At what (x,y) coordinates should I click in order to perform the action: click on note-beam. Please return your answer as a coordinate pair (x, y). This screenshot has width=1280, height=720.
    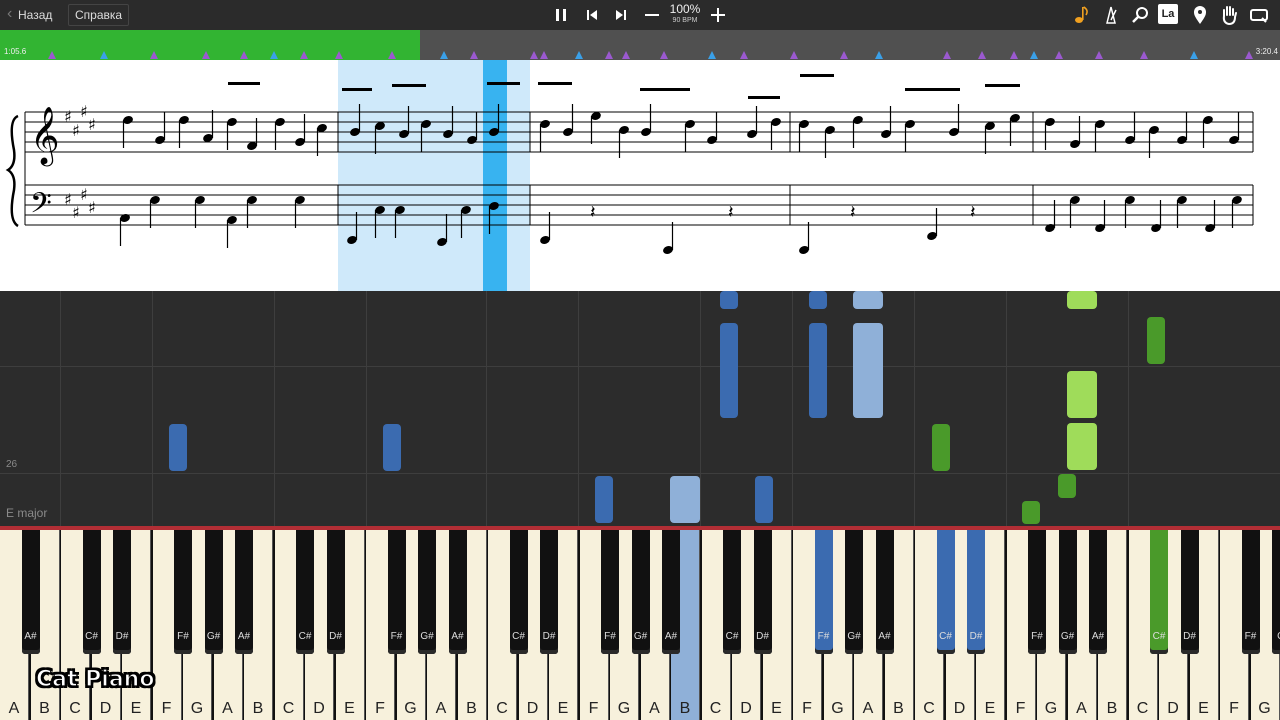
    Looking at the image, I should click on (817, 75).